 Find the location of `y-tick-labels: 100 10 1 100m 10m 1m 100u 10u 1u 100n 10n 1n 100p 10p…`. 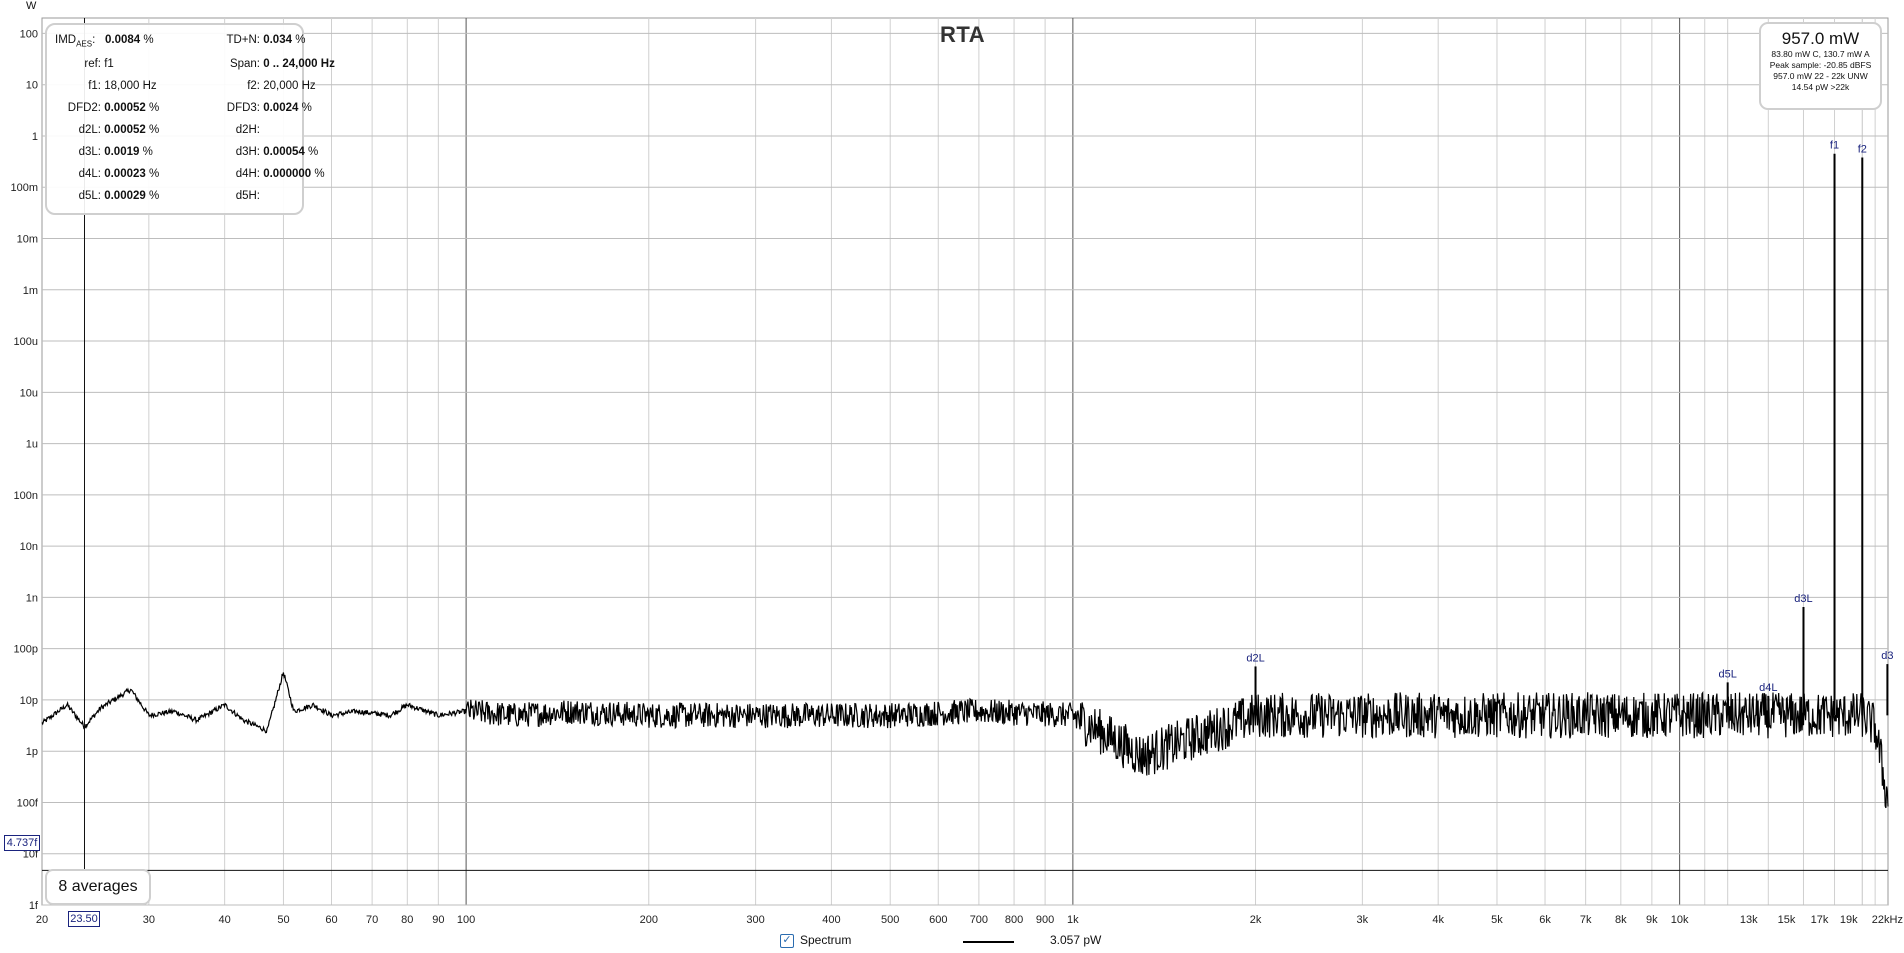

y-tick-labels: 100 10 1 100m 10m 1m 100u 10u 1u 100n 10n 1n 100p 10p… is located at coordinates (24, 470).